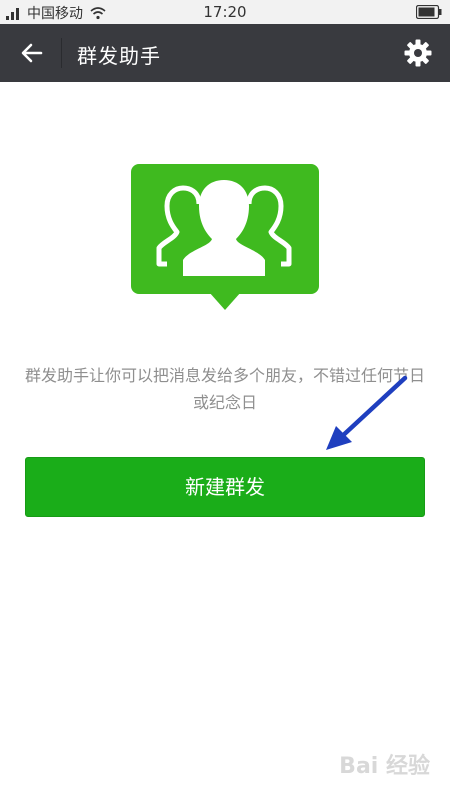  I want to click on new-broadcast-button: 新建群发, so click(225, 487).